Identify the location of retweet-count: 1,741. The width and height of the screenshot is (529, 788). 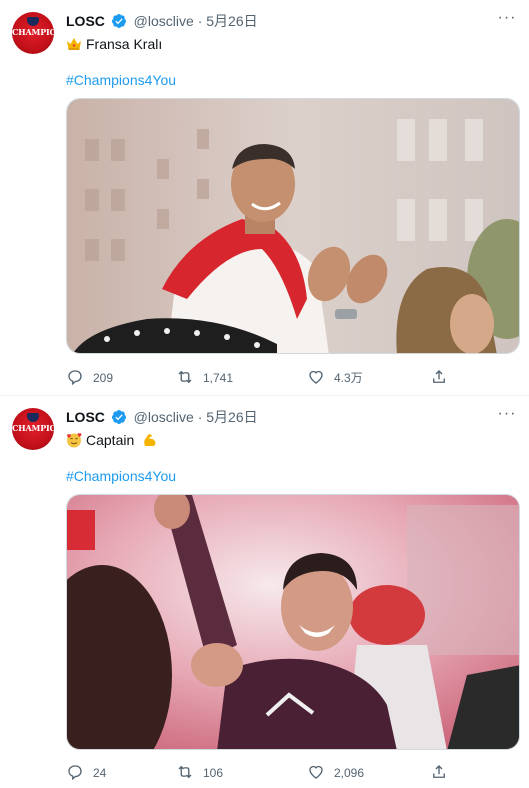
(218, 378).